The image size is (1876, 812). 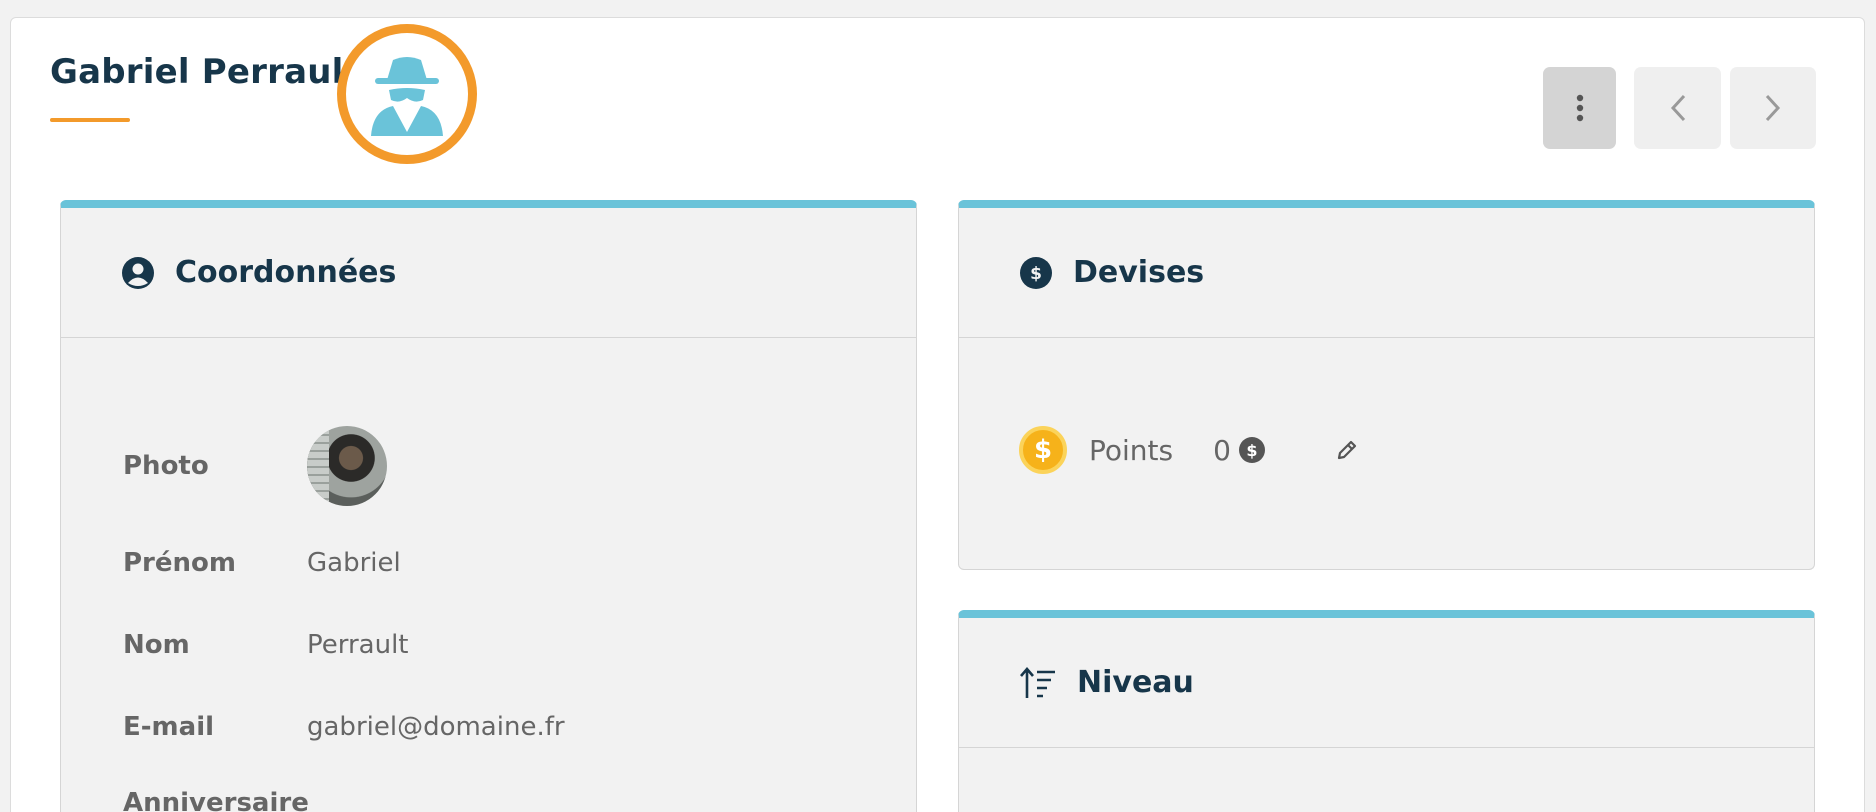 I want to click on chevron-left-icon, so click(x=1677, y=108).